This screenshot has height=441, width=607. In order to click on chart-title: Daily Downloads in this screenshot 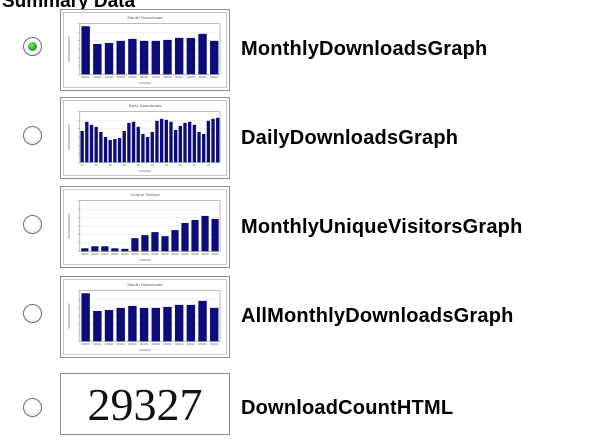, I will do `click(145, 105)`.